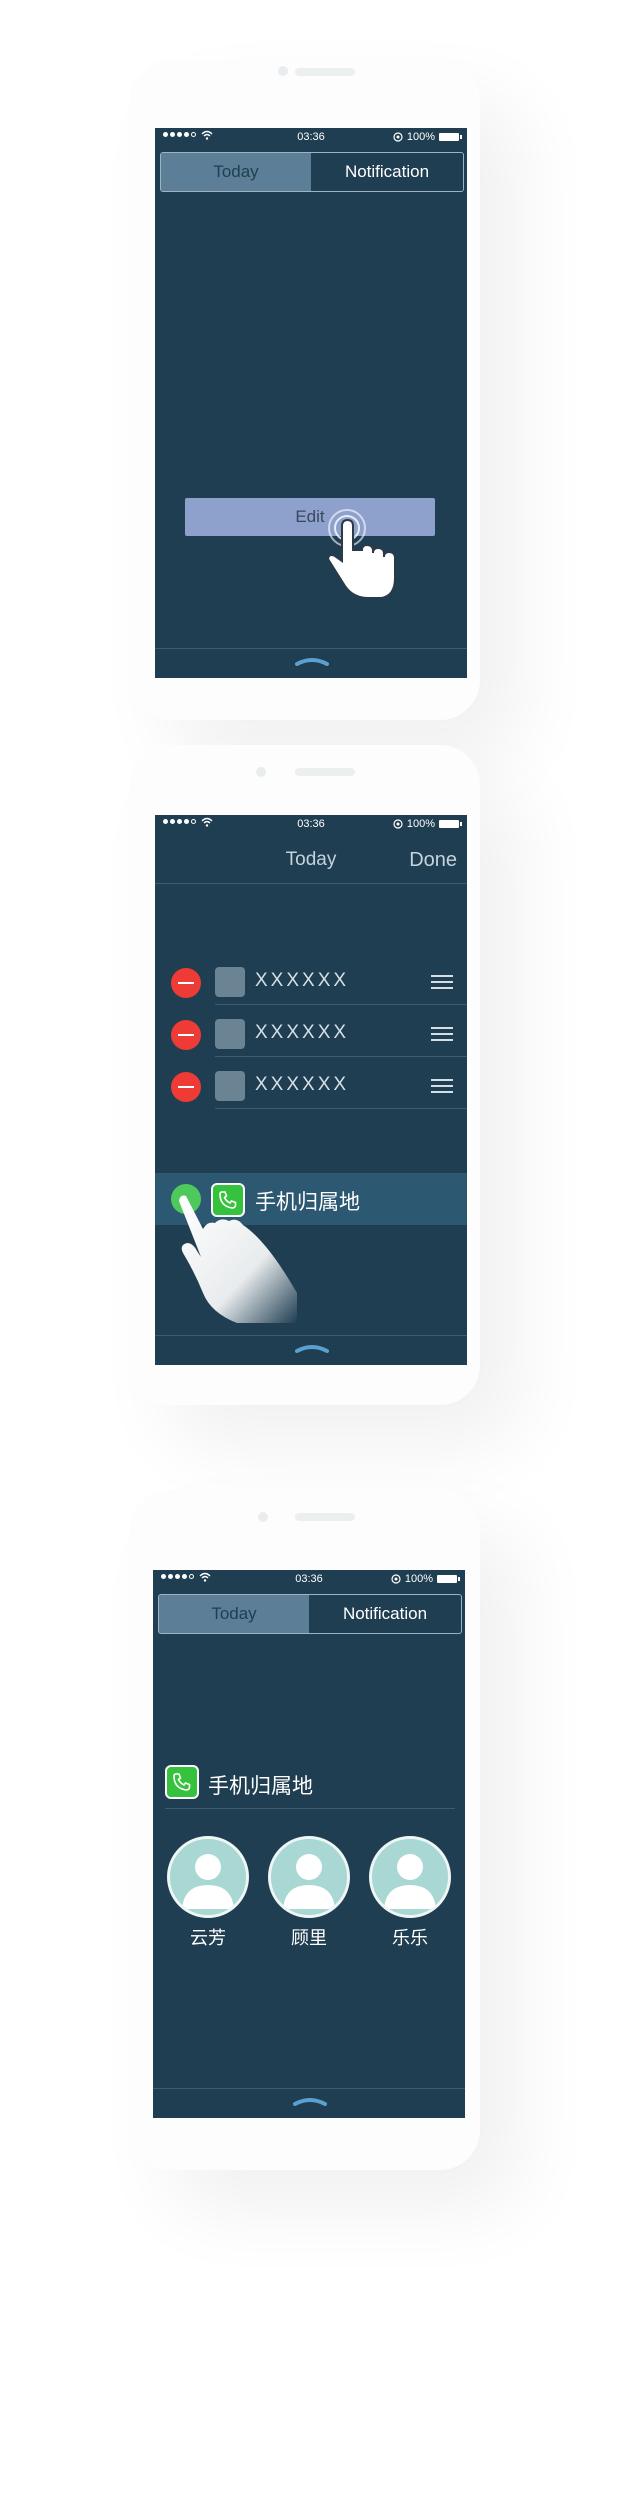  Describe the element at coordinates (410, 1938) in the screenshot. I see `contact-name: 乐乐` at that location.